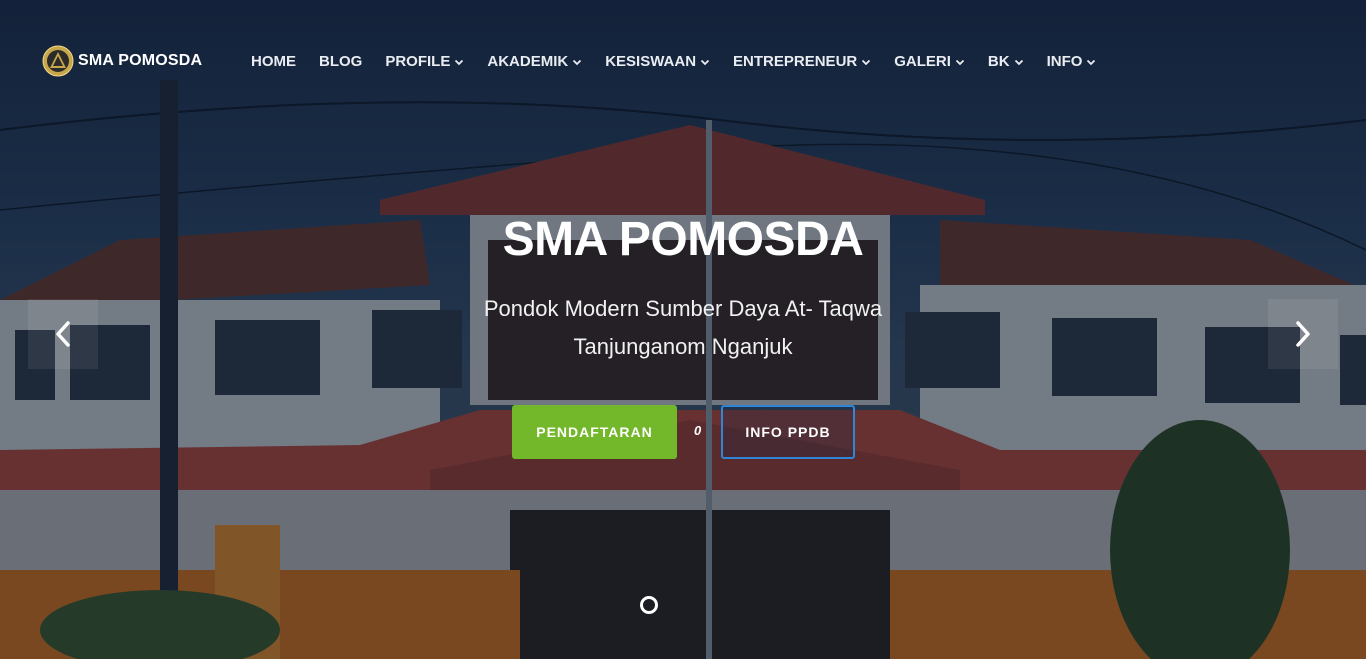 This screenshot has height=659, width=1366. What do you see at coordinates (998, 61) in the screenshot?
I see `nav-label: BK` at bounding box center [998, 61].